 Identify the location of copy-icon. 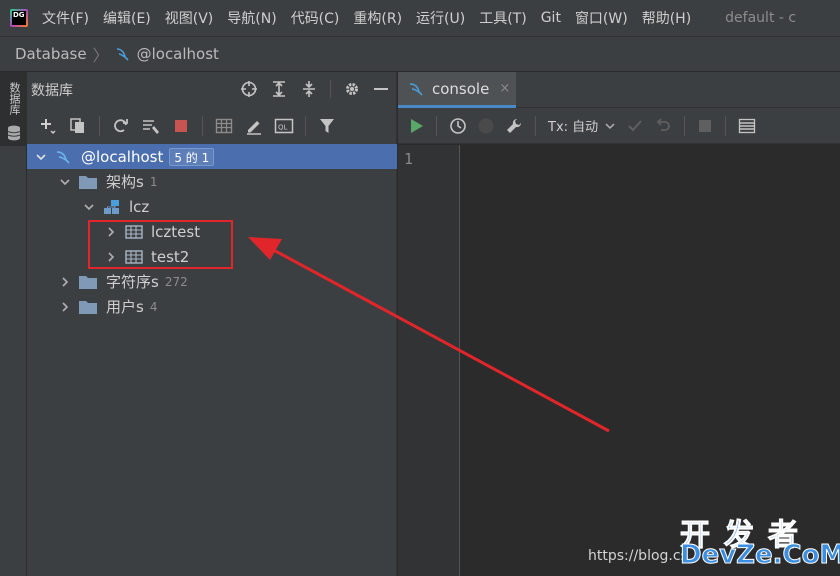
(77, 125).